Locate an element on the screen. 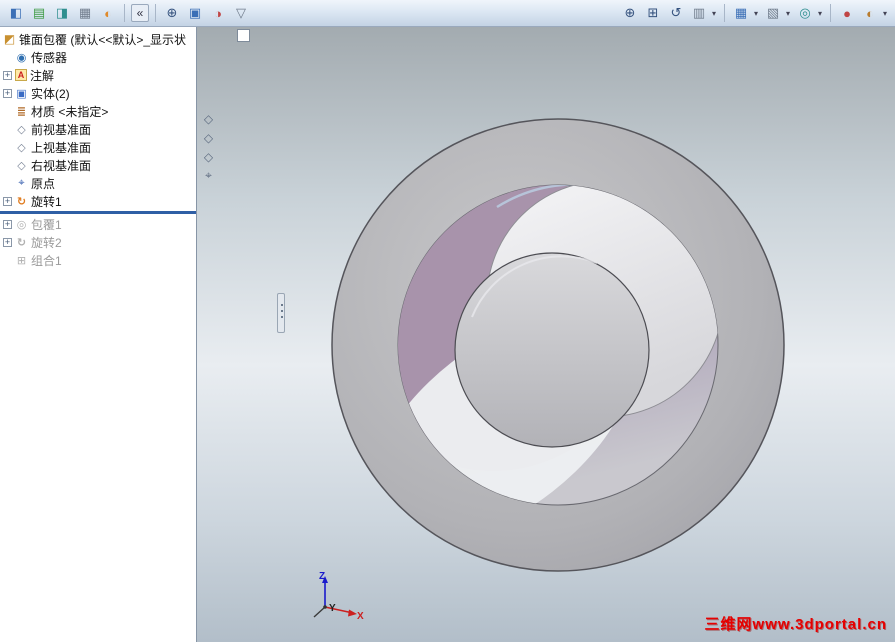 Image resolution: width=895 pixels, height=642 pixels. tree-item-label: 包覆1 is located at coordinates (46, 224).